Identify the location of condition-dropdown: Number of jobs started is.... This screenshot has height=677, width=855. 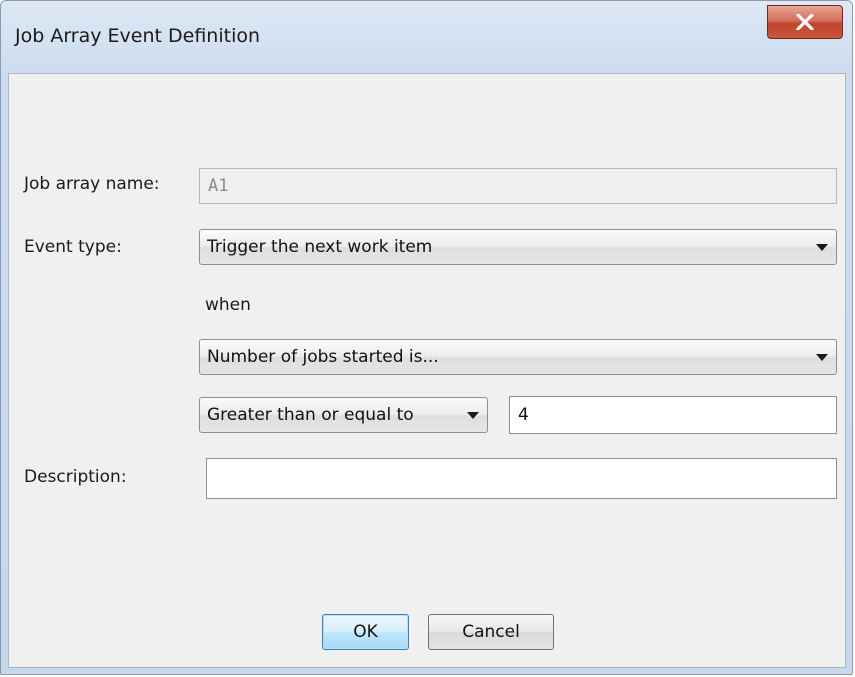
(518, 357).